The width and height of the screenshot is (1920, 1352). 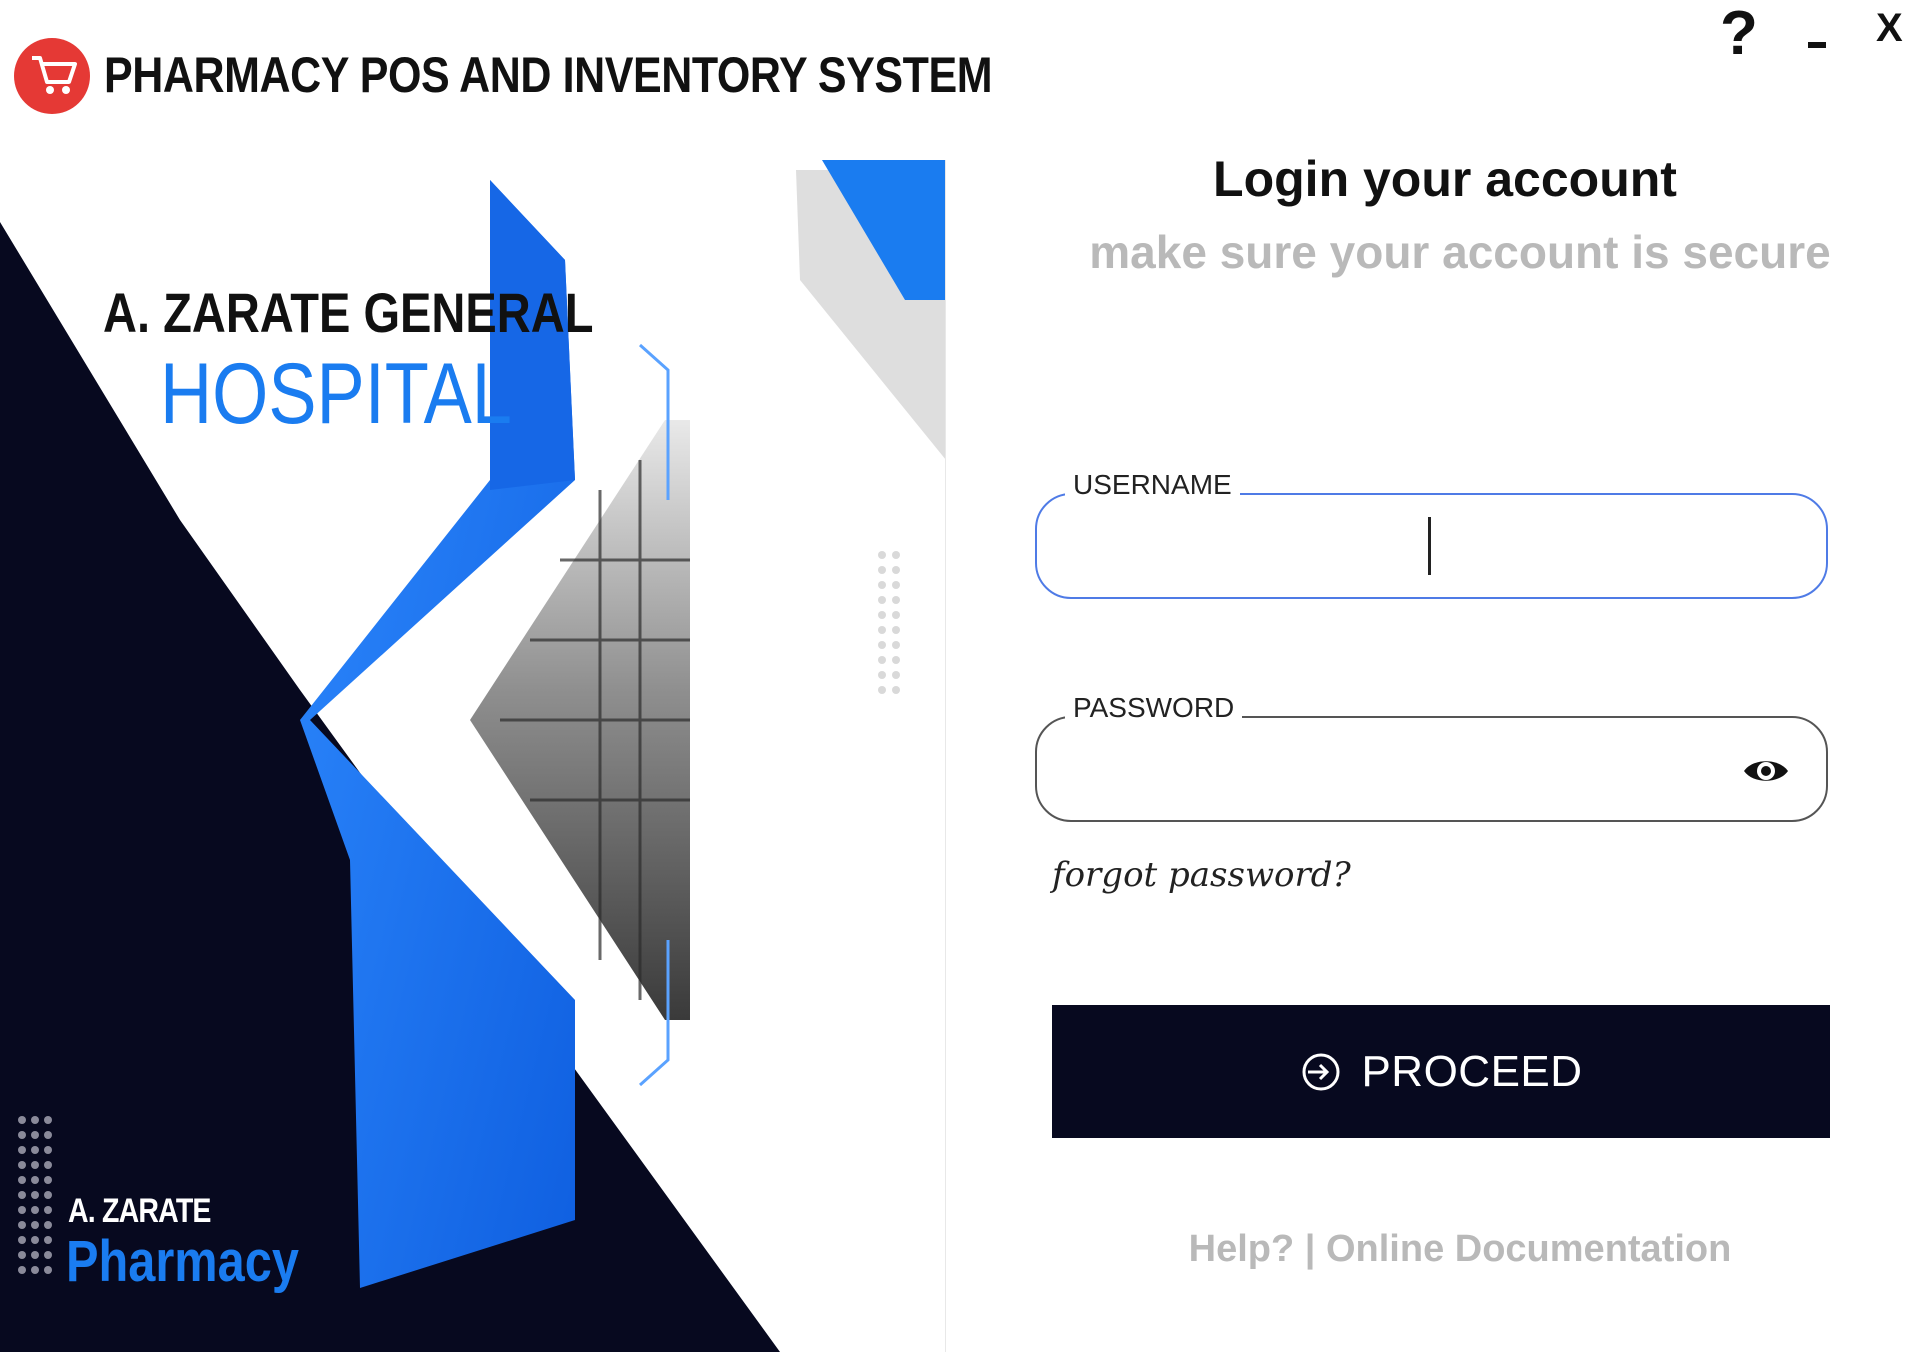 What do you see at coordinates (348, 312) in the screenshot?
I see `hospital-name-line1: A. ZARATE GENERAL` at bounding box center [348, 312].